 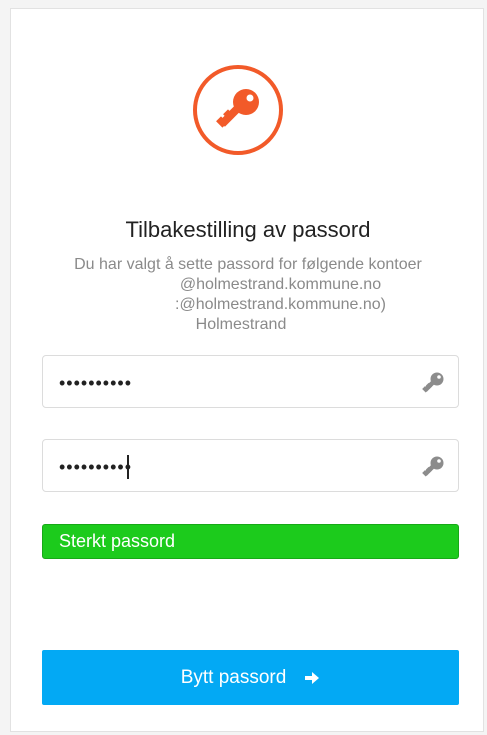 What do you see at coordinates (128, 467) in the screenshot?
I see `text-cursor` at bounding box center [128, 467].